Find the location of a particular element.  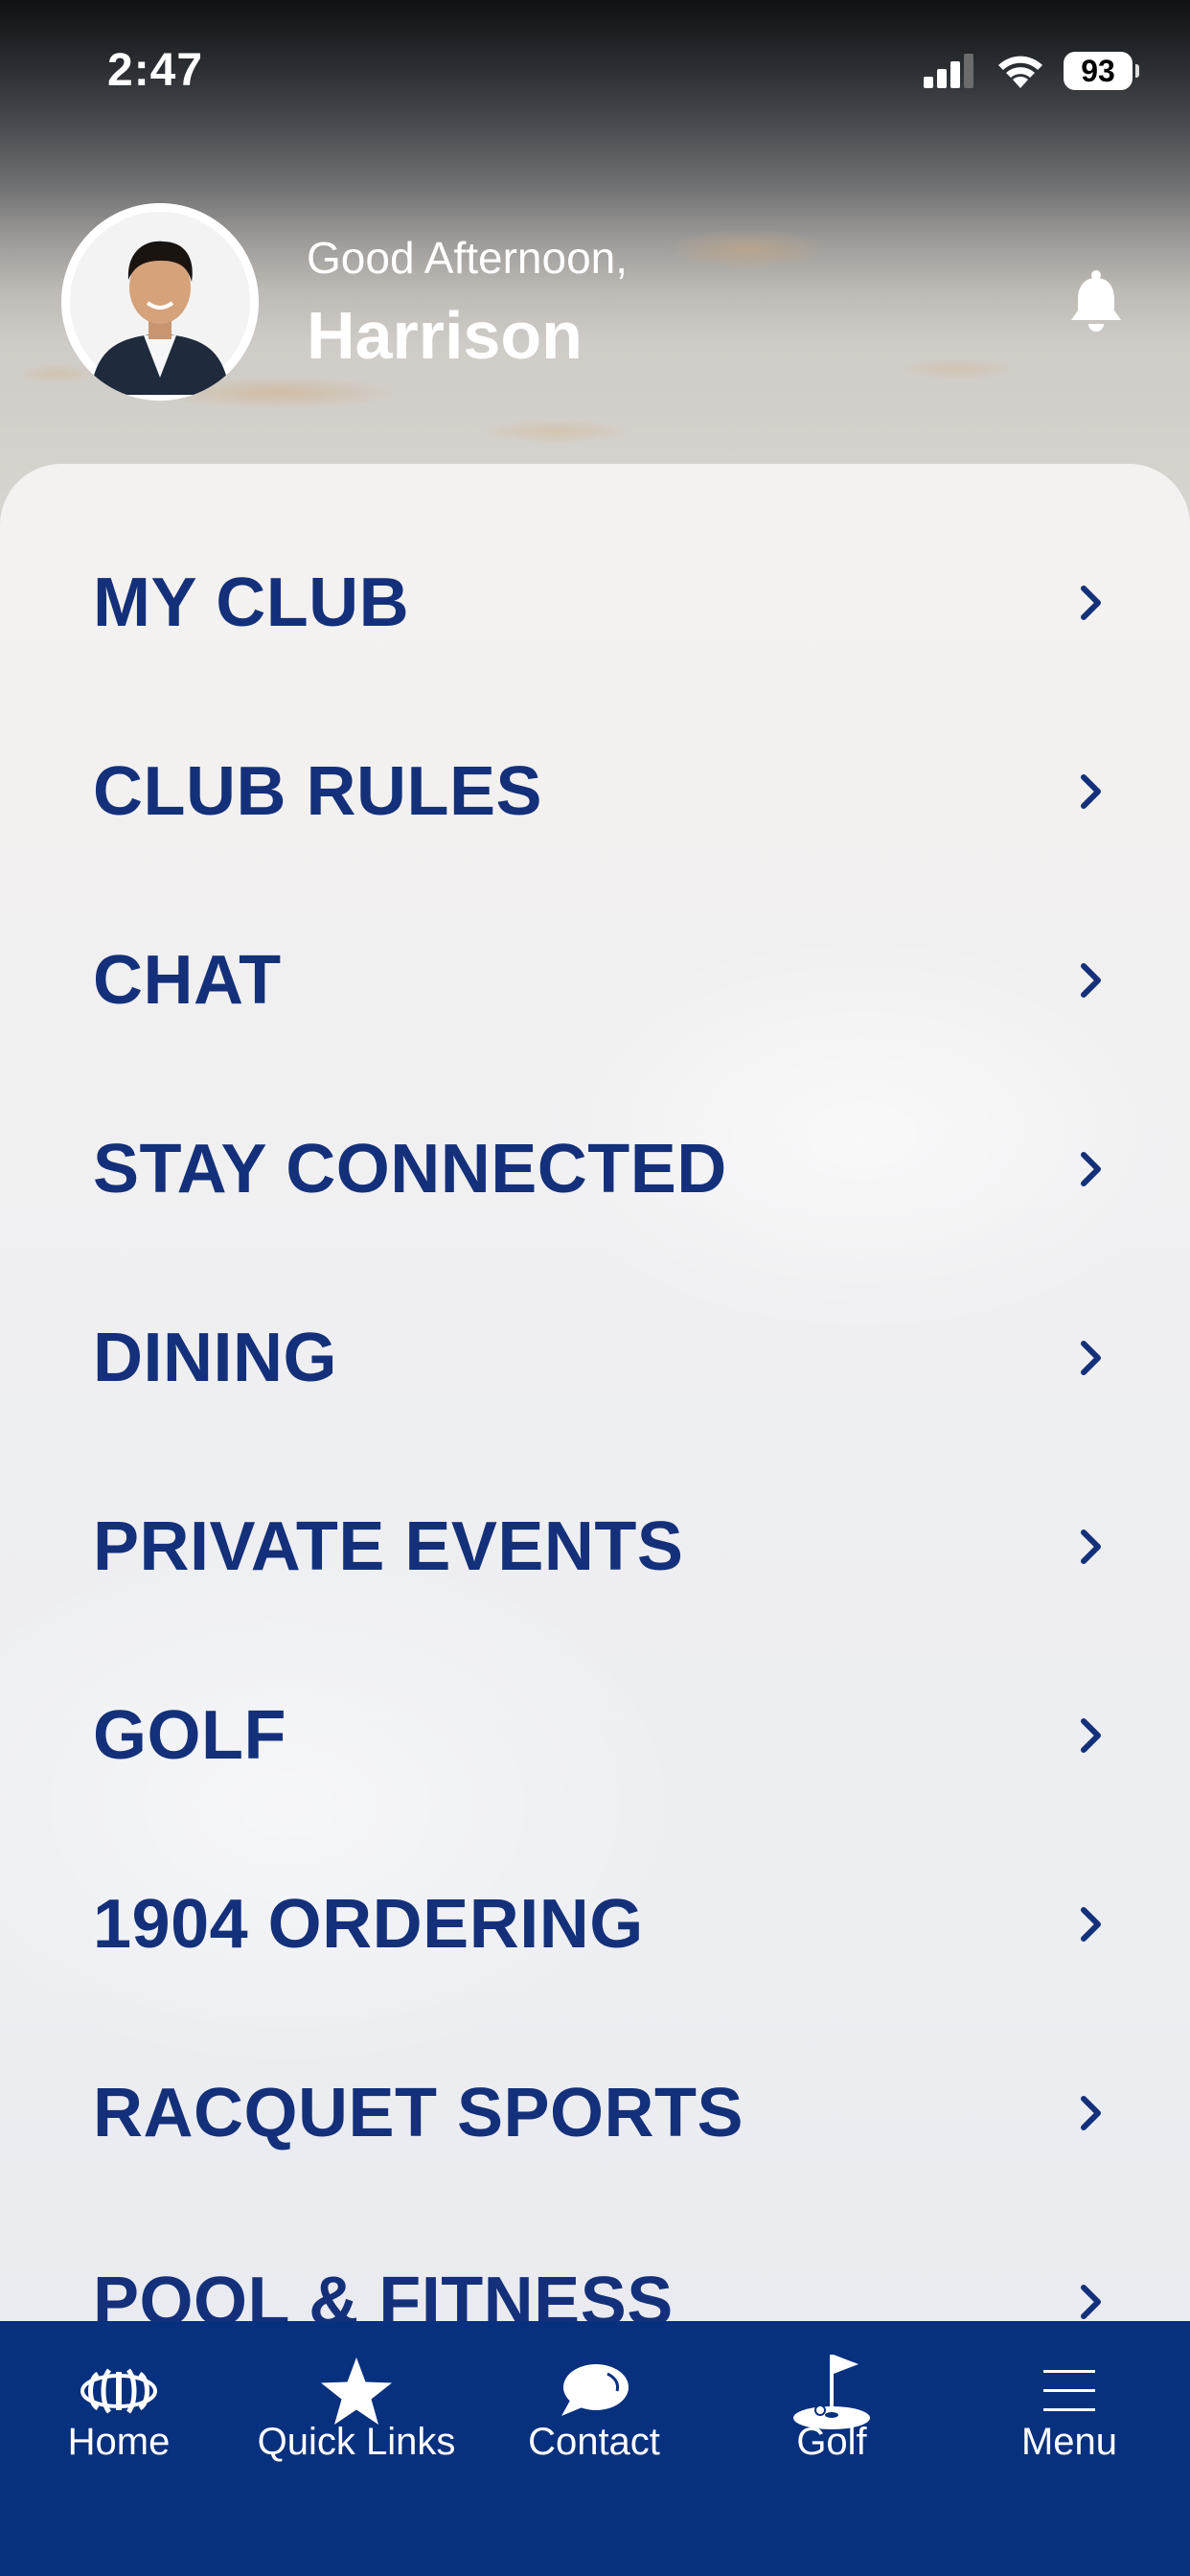

menu-item-label: STAY CONNECTED is located at coordinates (410, 1169).